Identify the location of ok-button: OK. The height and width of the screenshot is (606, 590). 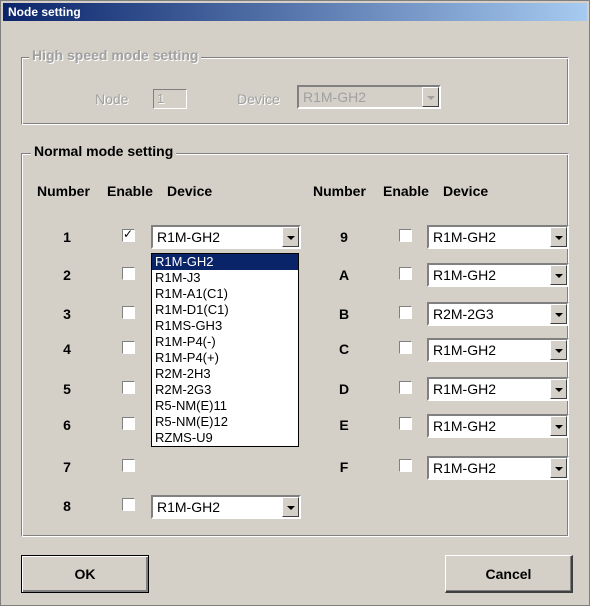
(85, 574).